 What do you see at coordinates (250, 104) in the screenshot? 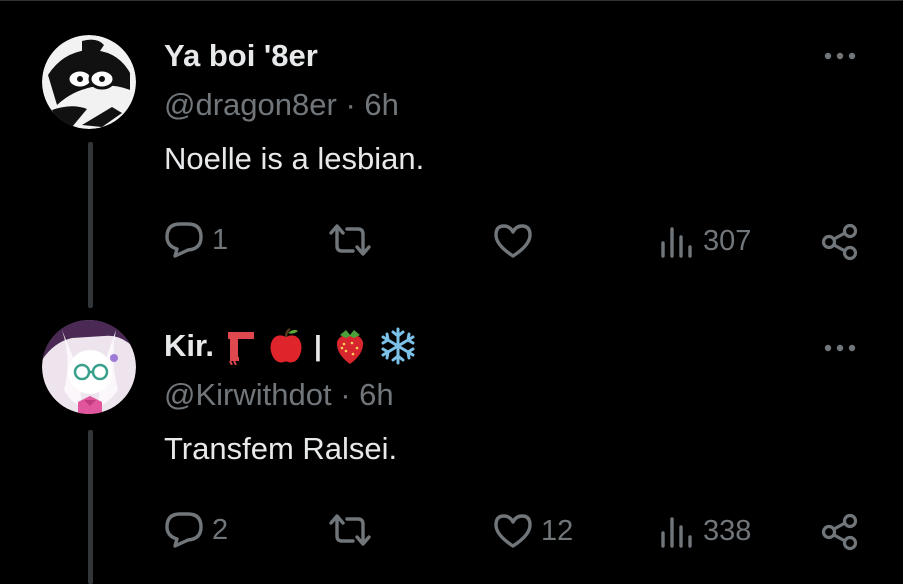
I see `author-handle: @dragon8er` at bounding box center [250, 104].